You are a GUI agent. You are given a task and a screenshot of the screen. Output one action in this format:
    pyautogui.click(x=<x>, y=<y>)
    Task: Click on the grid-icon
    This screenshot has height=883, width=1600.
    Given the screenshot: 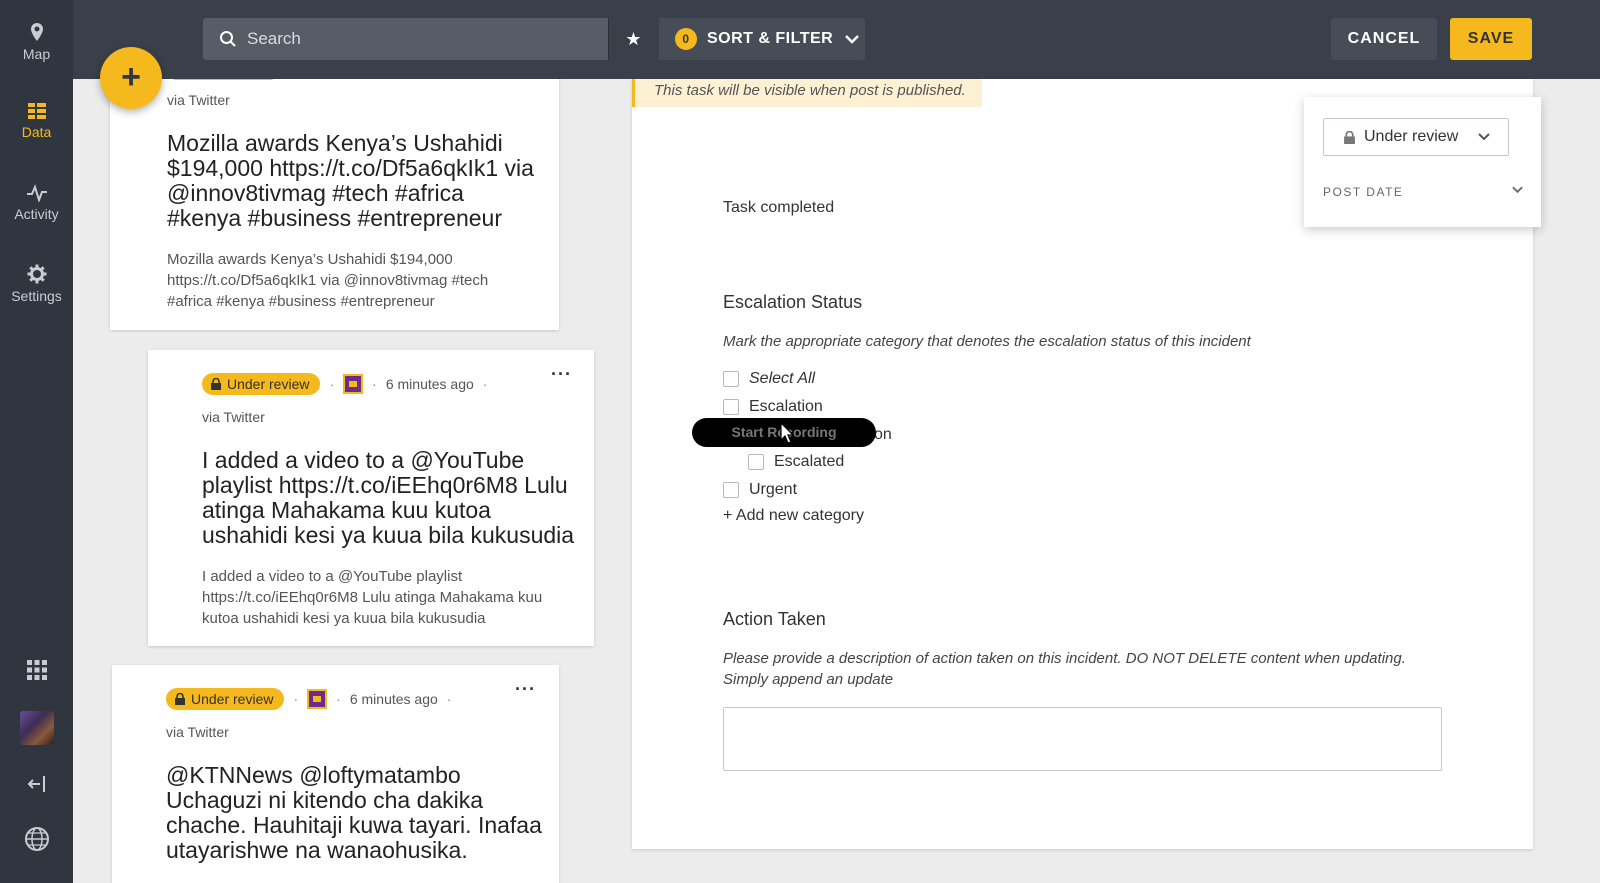 What is the action you would take?
    pyautogui.click(x=36, y=670)
    